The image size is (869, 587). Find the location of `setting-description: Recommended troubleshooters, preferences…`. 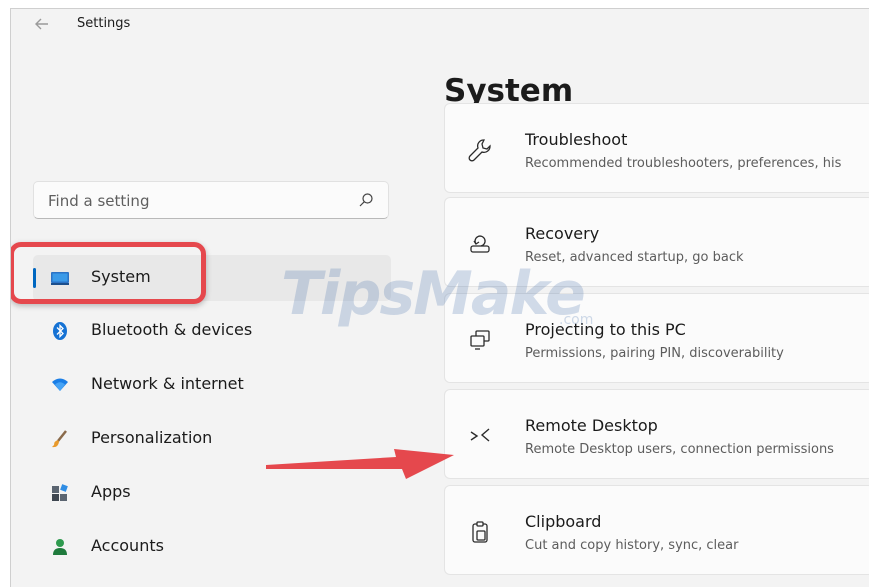

setting-description: Recommended troubleshooters, preferences… is located at coordinates (683, 163).